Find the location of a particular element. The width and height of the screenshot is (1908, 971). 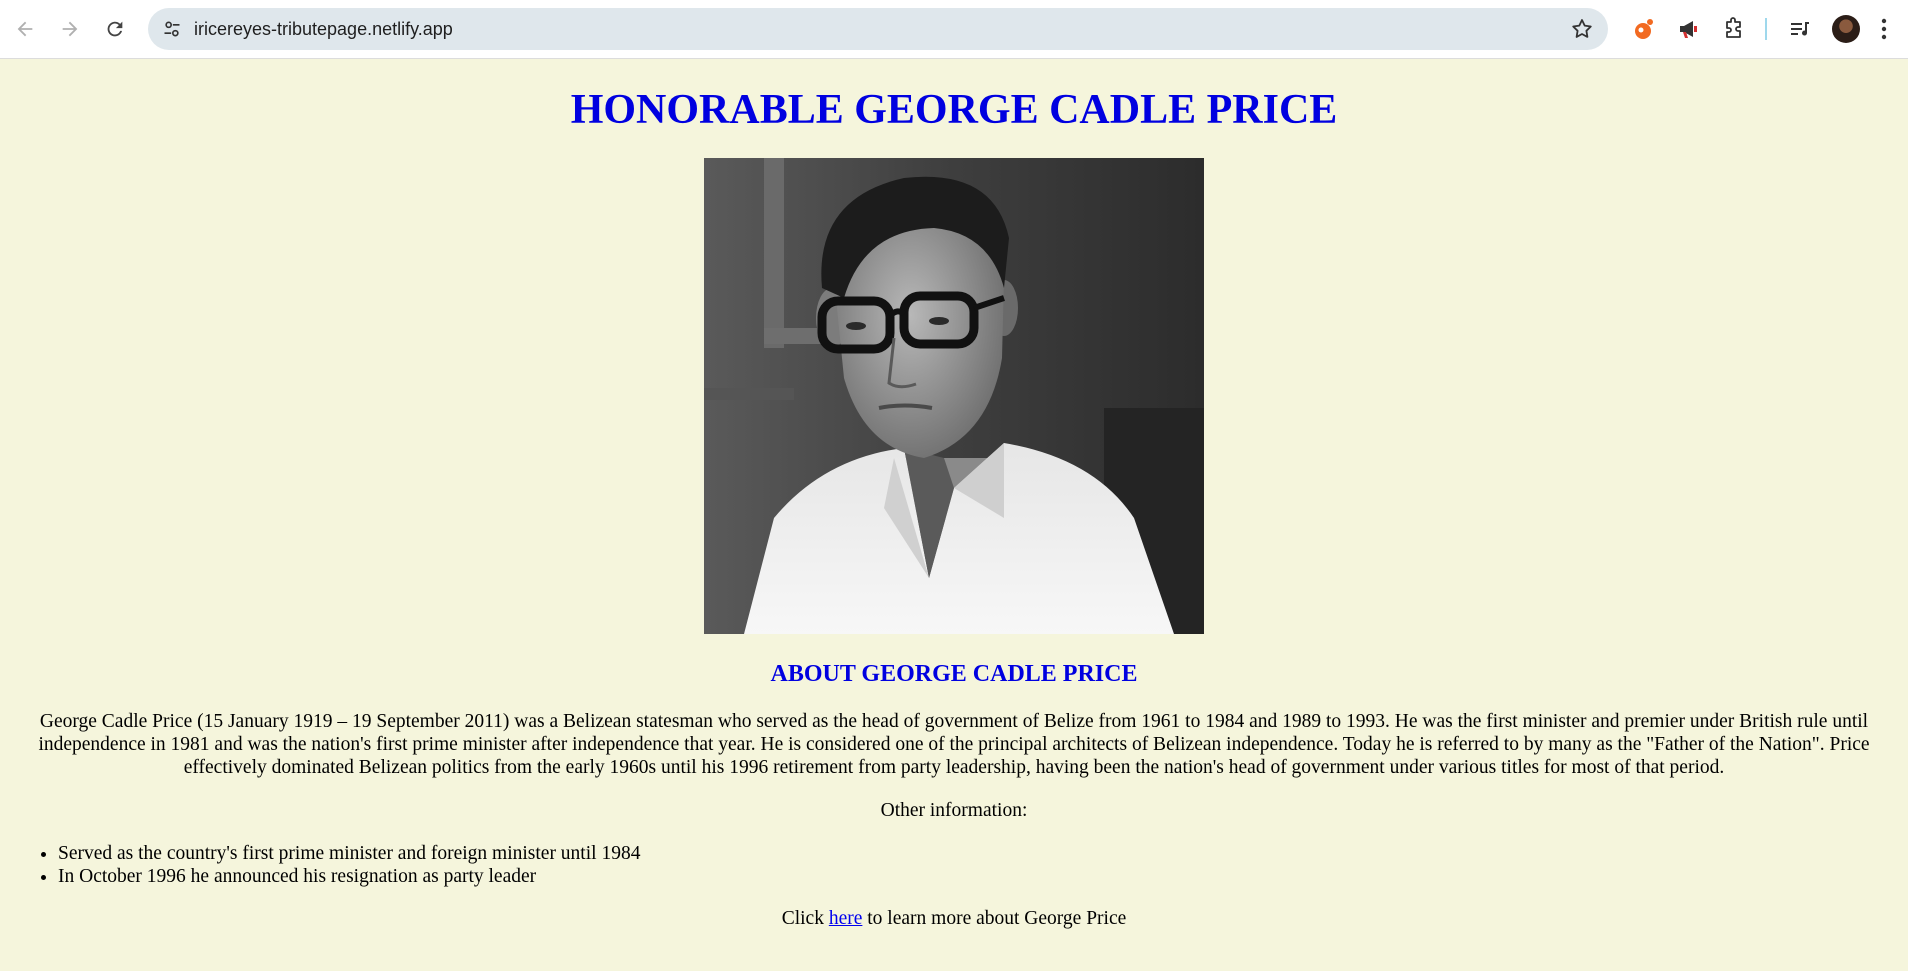

arrow-right-icon is located at coordinates (70, 29).